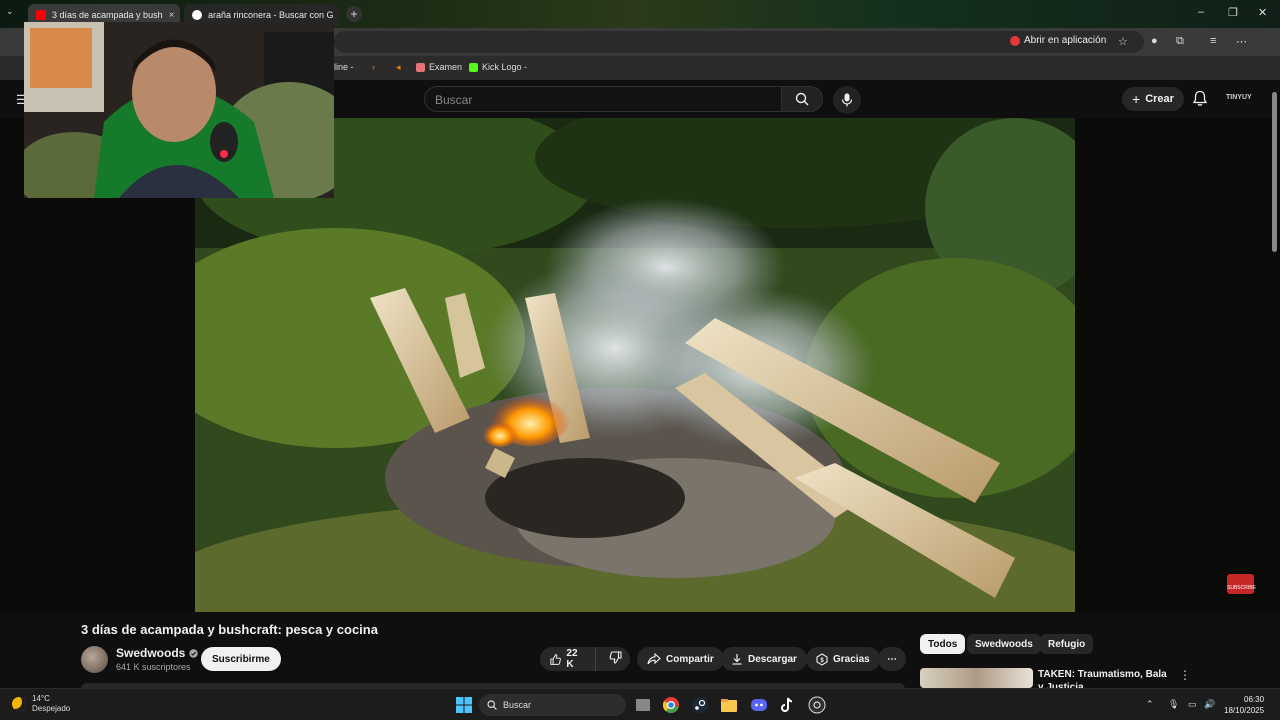 This screenshot has height=720, width=1280. Describe the element at coordinates (1241, 584) in the screenshot. I see `subscribe-watermark: SUBSCRIBE` at that location.